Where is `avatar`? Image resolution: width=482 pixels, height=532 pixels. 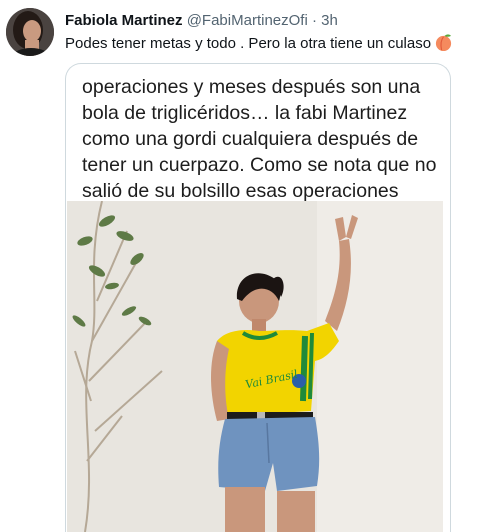
avatar is located at coordinates (30, 32).